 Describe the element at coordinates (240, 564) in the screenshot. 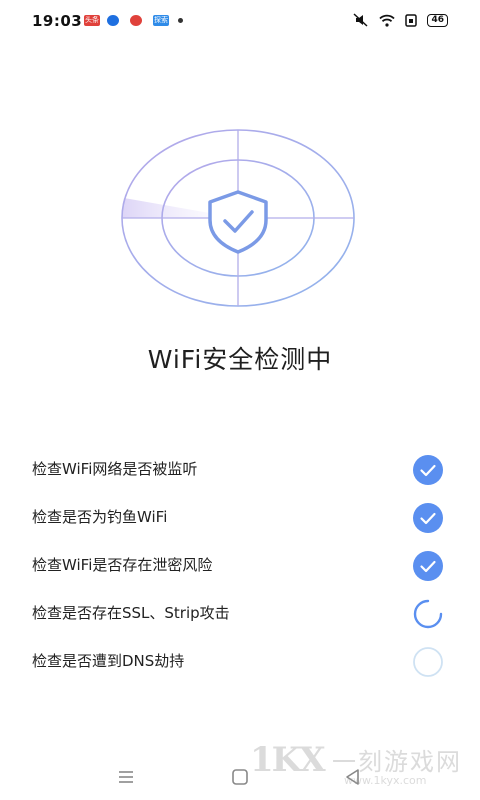

I see `list-item: 检查WiFi是否存在泄密风险` at that location.